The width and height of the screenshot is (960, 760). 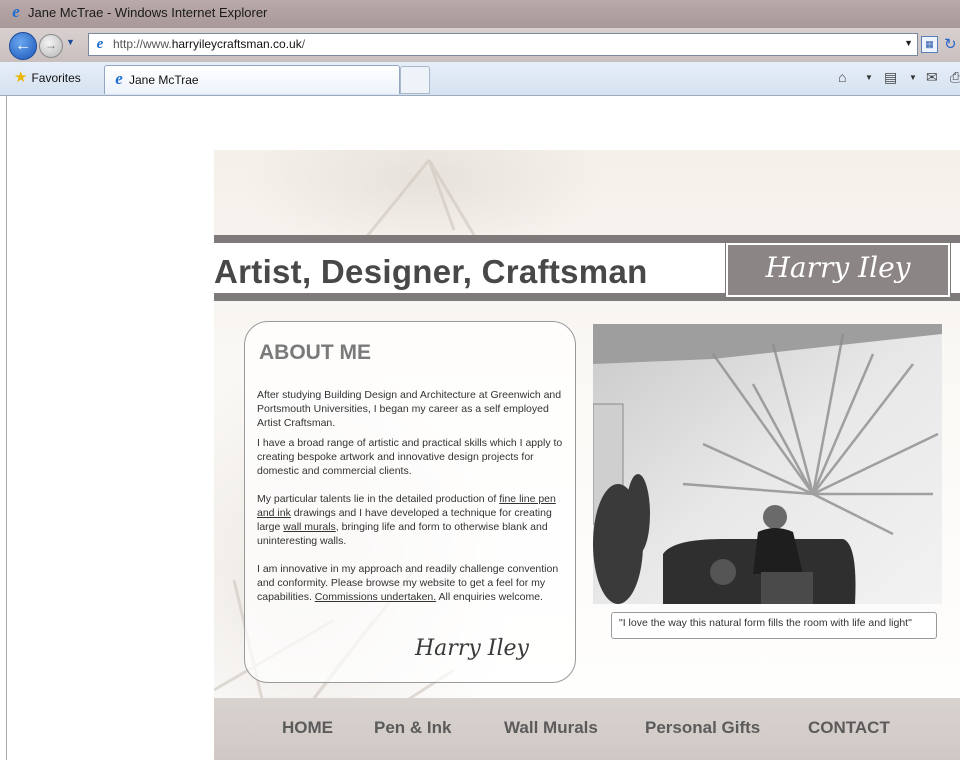 What do you see at coordinates (431, 271) in the screenshot?
I see `site-tagline: Artist, Designer, Craftsman` at bounding box center [431, 271].